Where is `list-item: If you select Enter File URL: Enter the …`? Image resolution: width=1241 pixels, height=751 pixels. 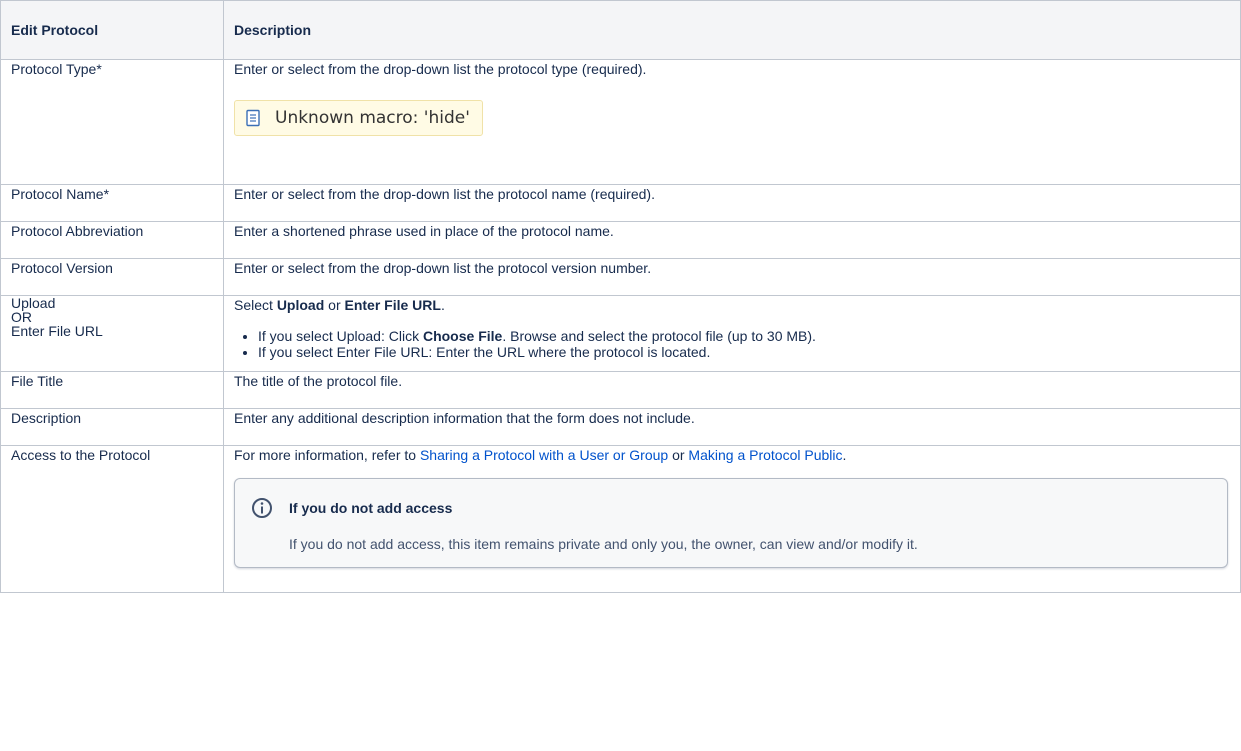 list-item: If you select Enter File URL: Enter the … is located at coordinates (744, 352).